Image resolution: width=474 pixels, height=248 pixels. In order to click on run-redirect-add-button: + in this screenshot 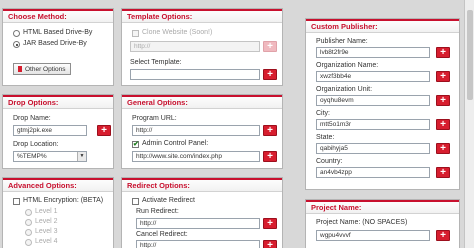, I will do `click(270, 223)`.